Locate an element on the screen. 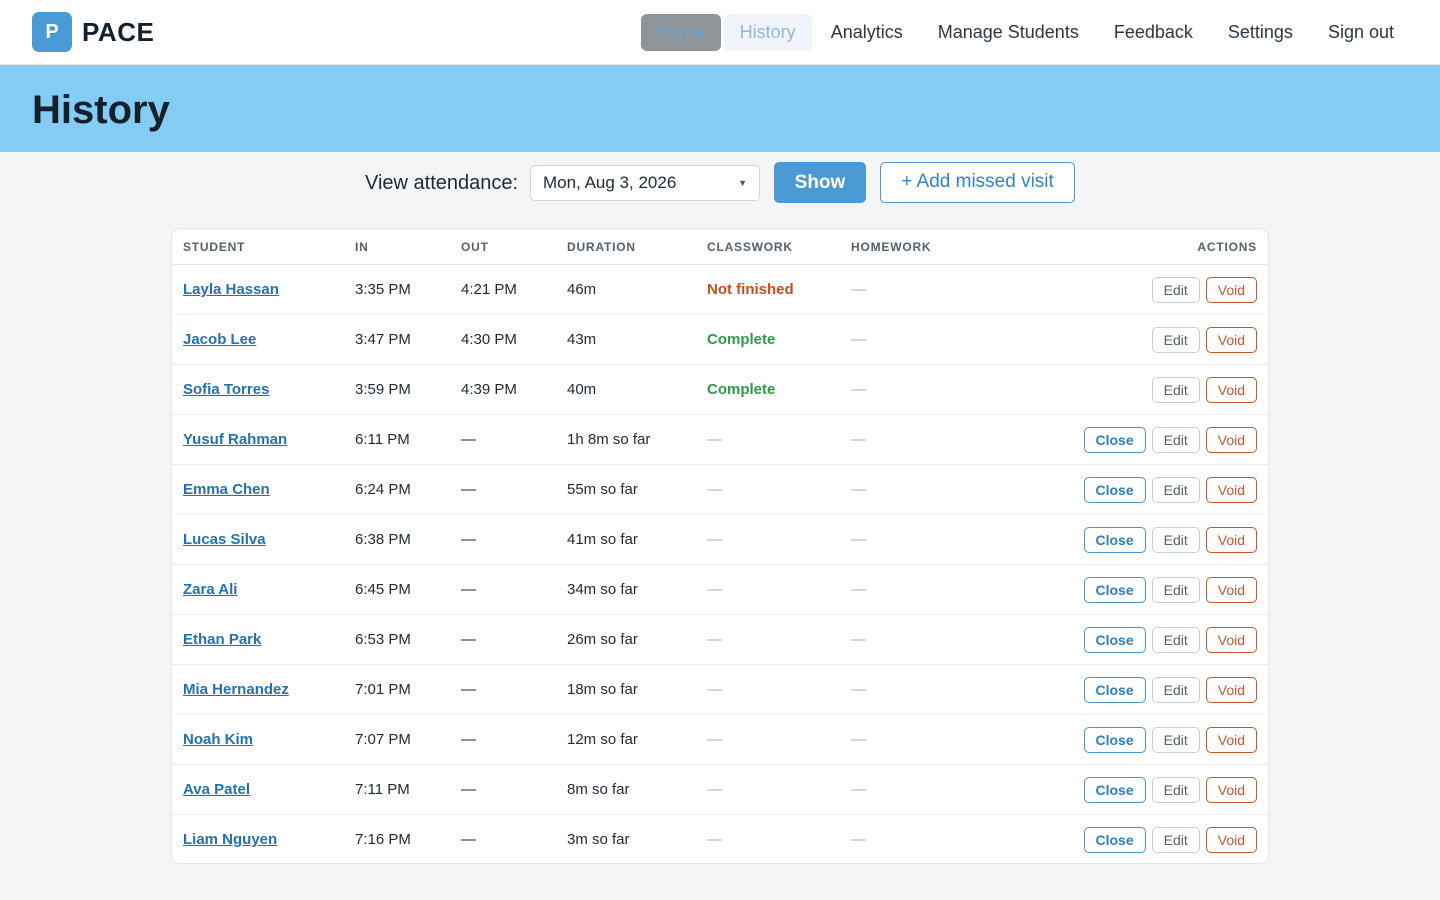 The height and width of the screenshot is (900, 1440). header-duration: DURATION is located at coordinates (601, 247).